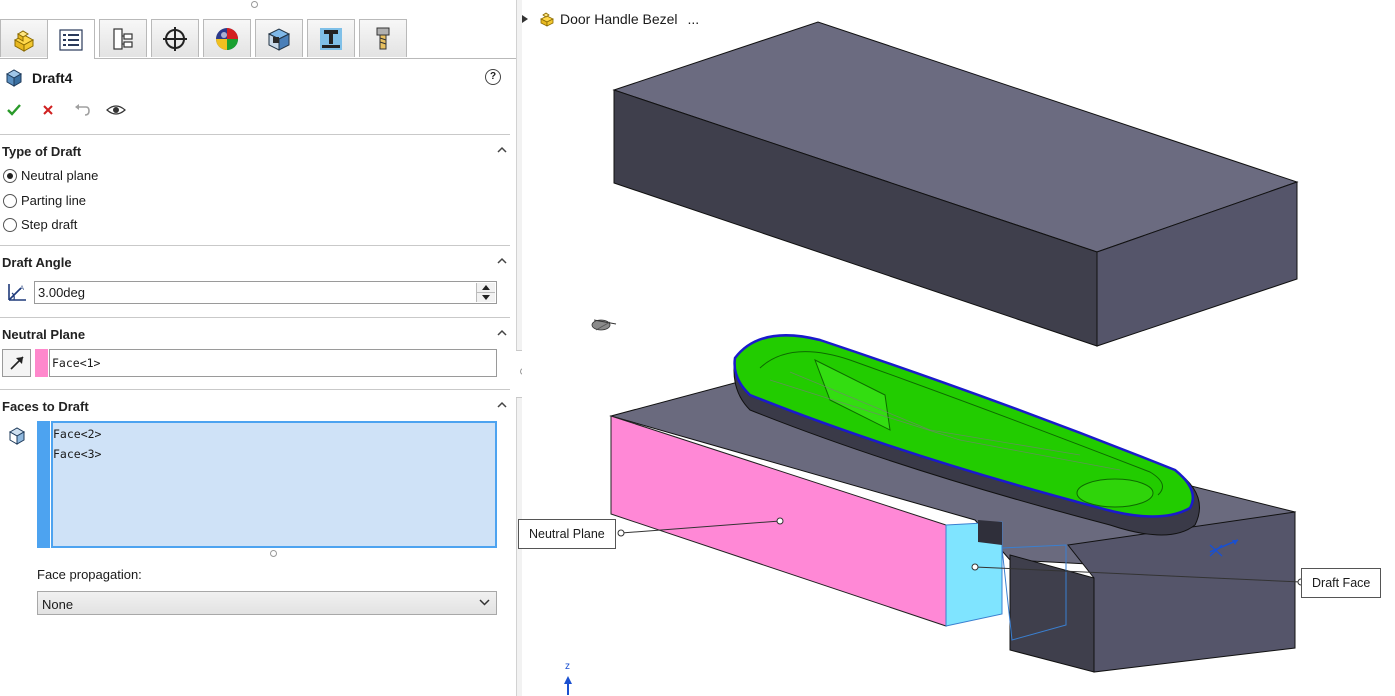 Image resolution: width=1395 pixels, height=696 pixels. I want to click on angle-spinner, so click(485, 292).